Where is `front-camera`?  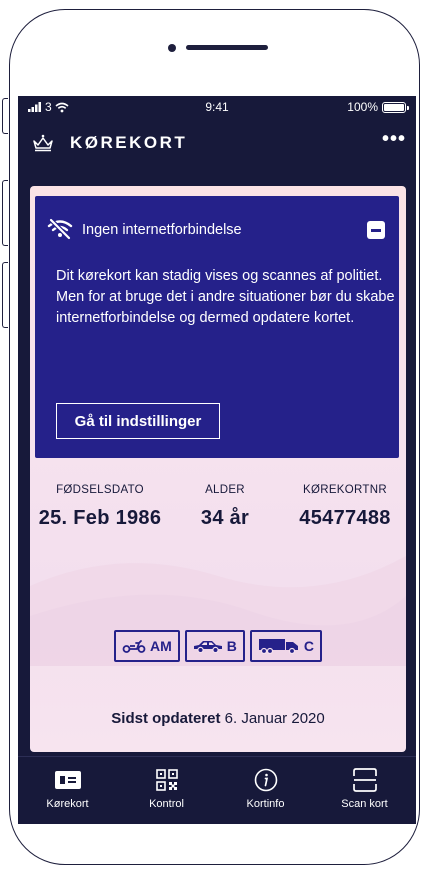 front-camera is located at coordinates (172, 48).